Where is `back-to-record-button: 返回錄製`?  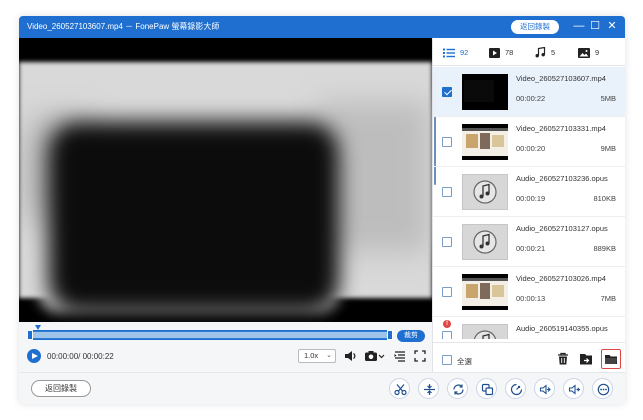
back-to-record-button: 返回錄製 is located at coordinates (61, 388).